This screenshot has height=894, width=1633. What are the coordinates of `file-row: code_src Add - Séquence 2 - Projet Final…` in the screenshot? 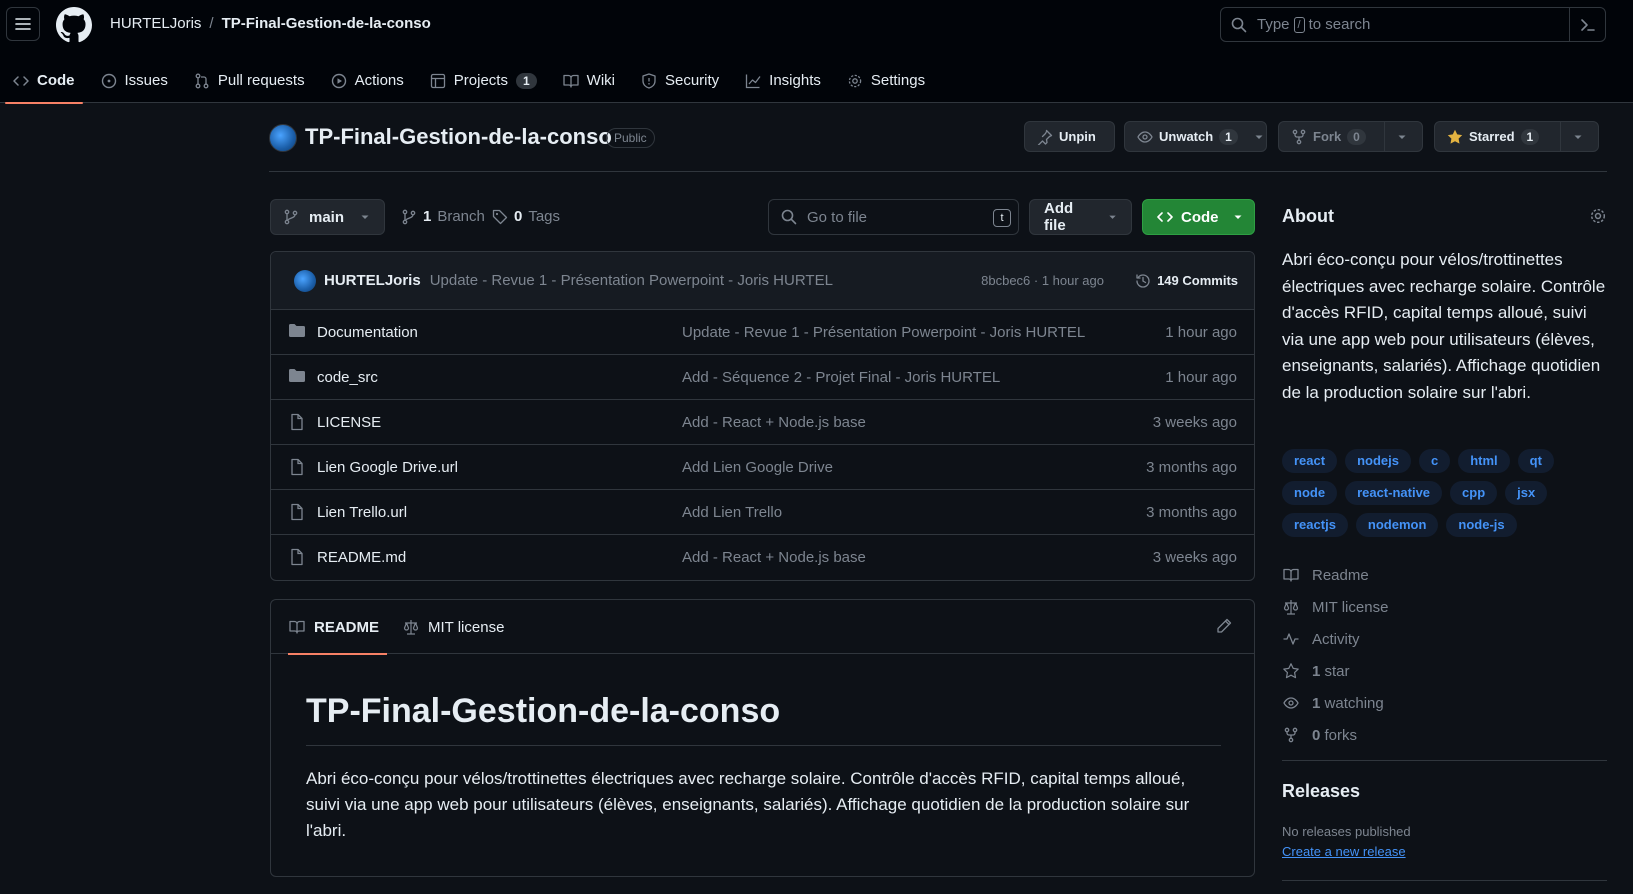 It's located at (762, 377).